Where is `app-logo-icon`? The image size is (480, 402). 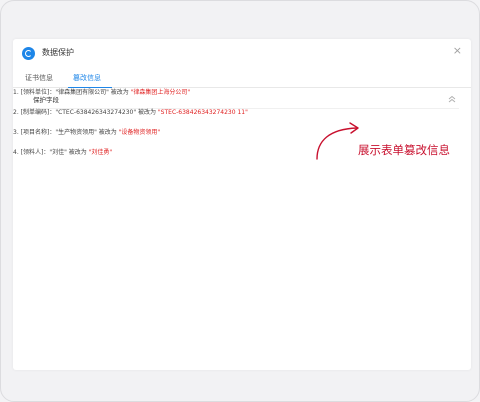
app-logo-icon is located at coordinates (28, 53).